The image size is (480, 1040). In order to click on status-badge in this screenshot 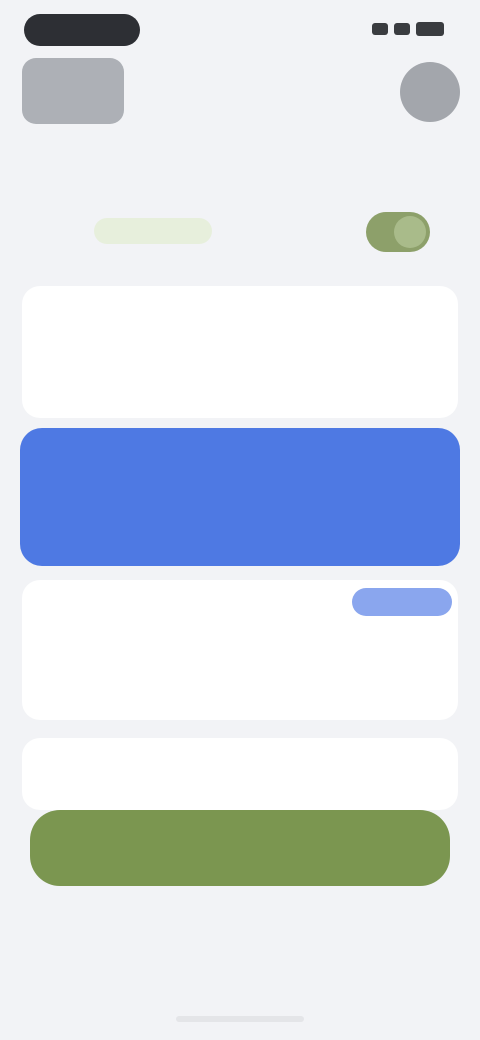, I will do `click(402, 602)`.